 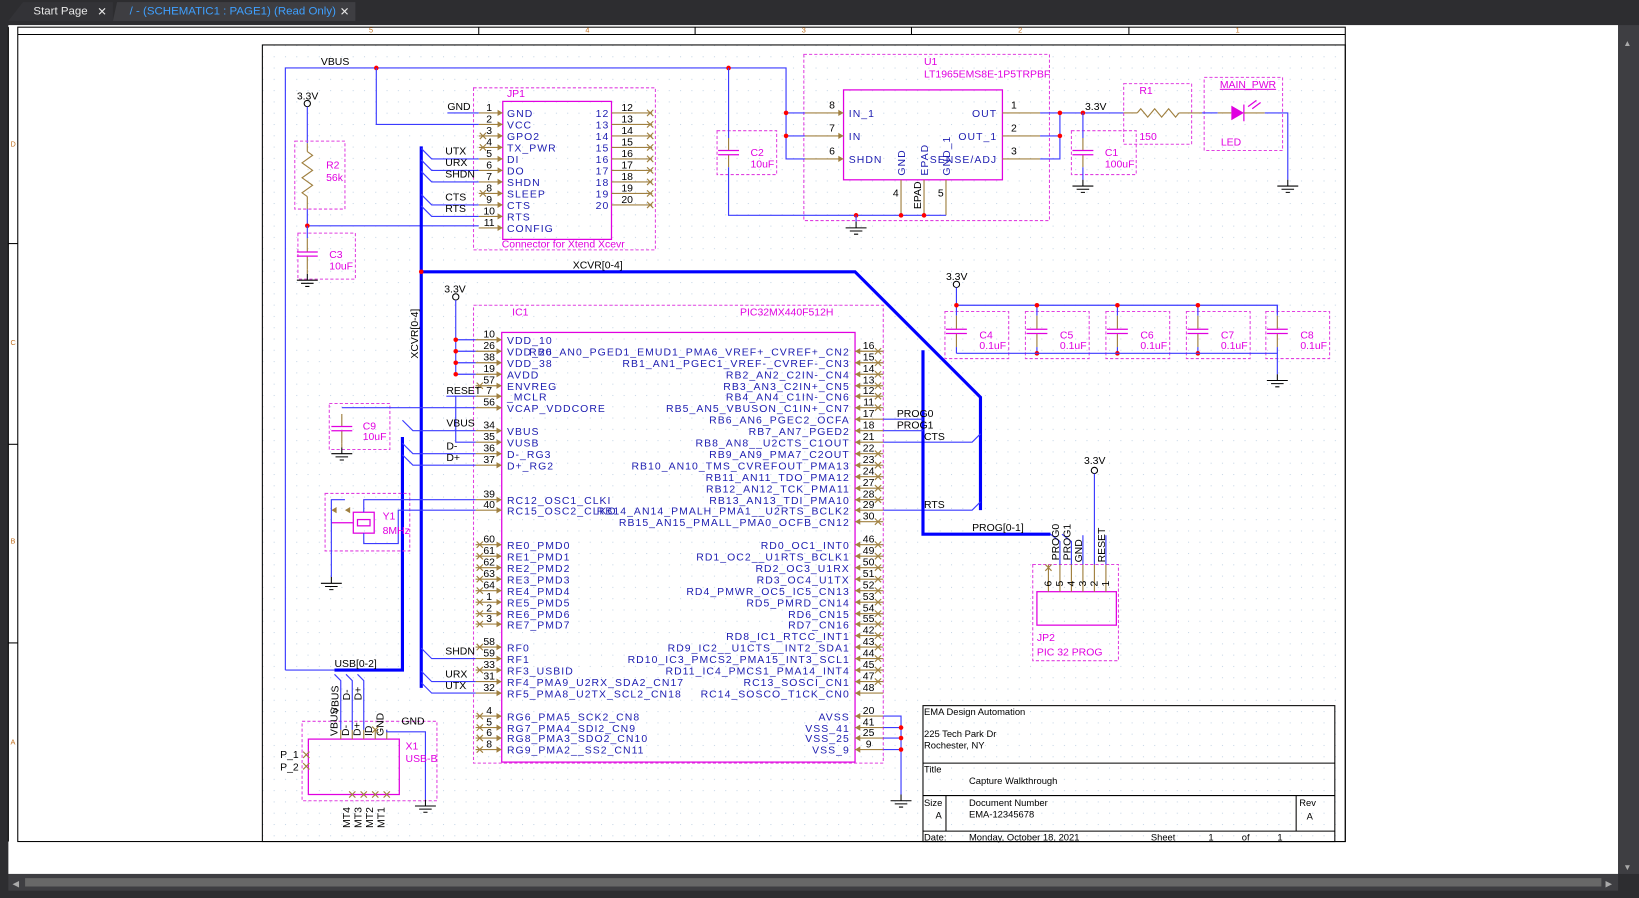 What do you see at coordinates (489, 733) in the screenshot?
I see `pin-number: 6` at bounding box center [489, 733].